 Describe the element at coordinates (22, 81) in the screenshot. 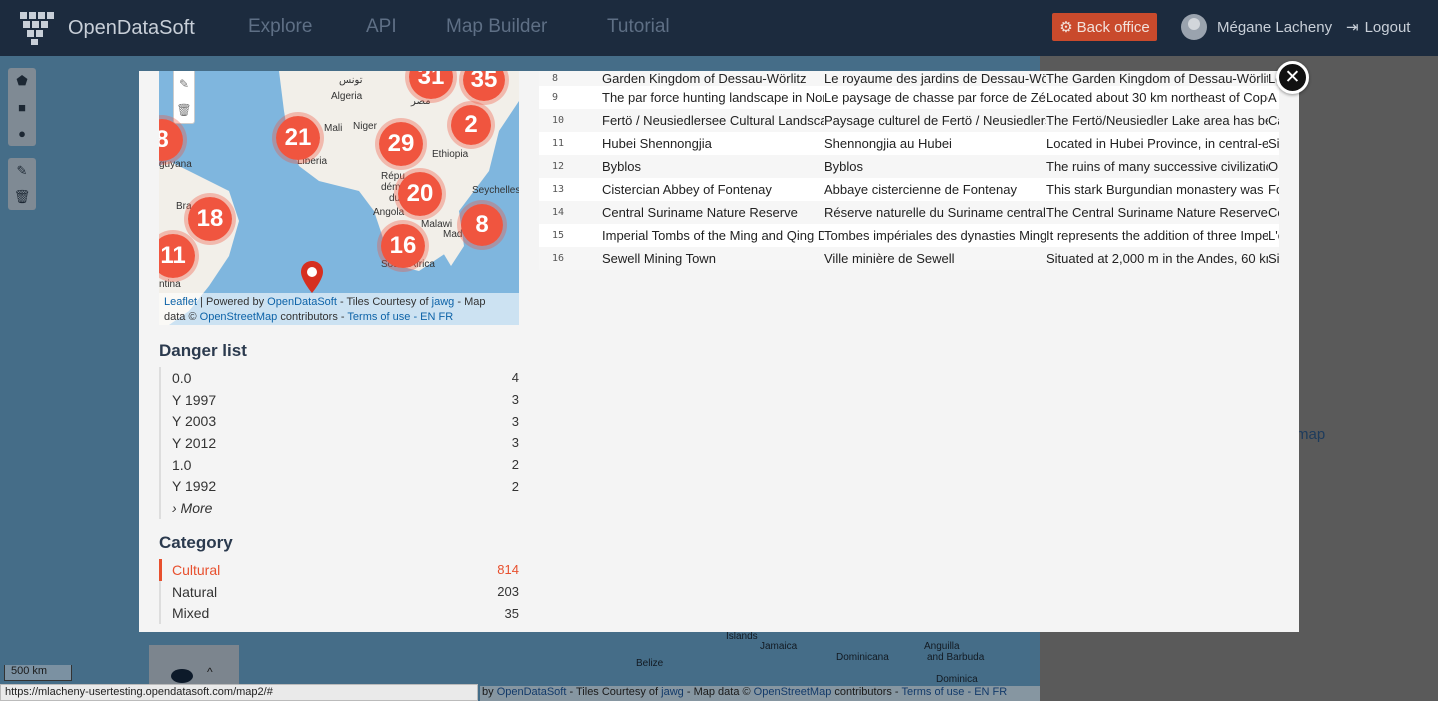

I see `polygon-tool-icon: ⬟` at that location.